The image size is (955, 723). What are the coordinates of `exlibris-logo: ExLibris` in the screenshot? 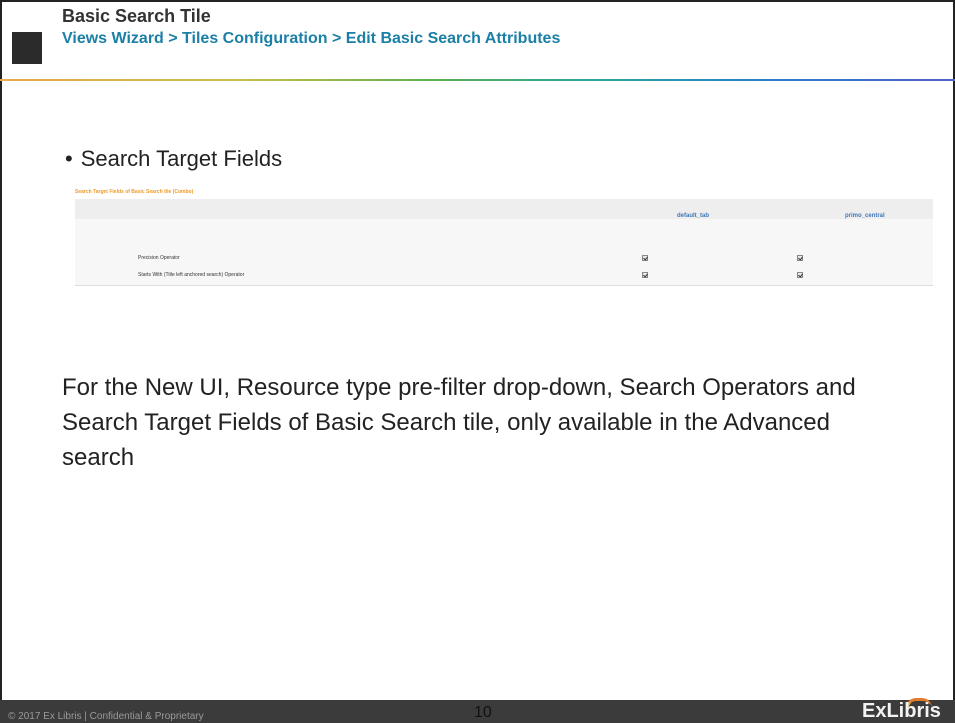 It's located at (905, 710).